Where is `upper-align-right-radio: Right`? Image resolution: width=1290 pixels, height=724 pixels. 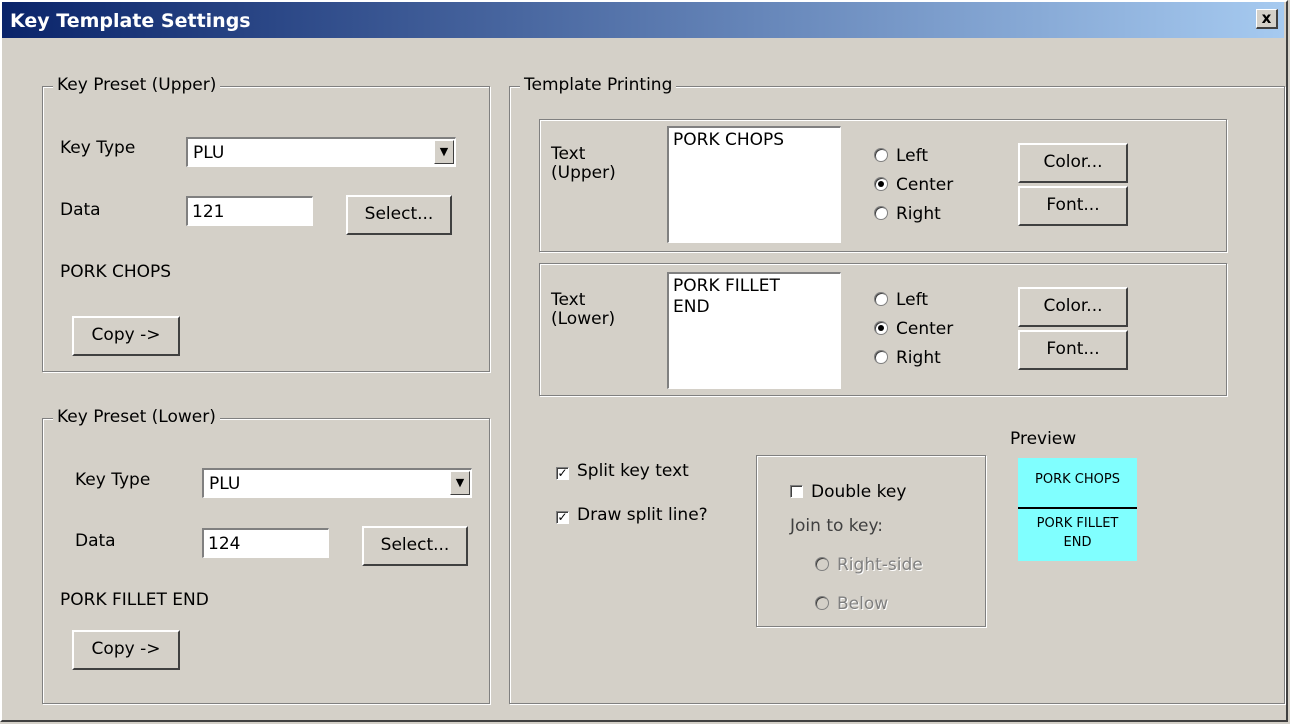 upper-align-right-radio: Right is located at coordinates (907, 214).